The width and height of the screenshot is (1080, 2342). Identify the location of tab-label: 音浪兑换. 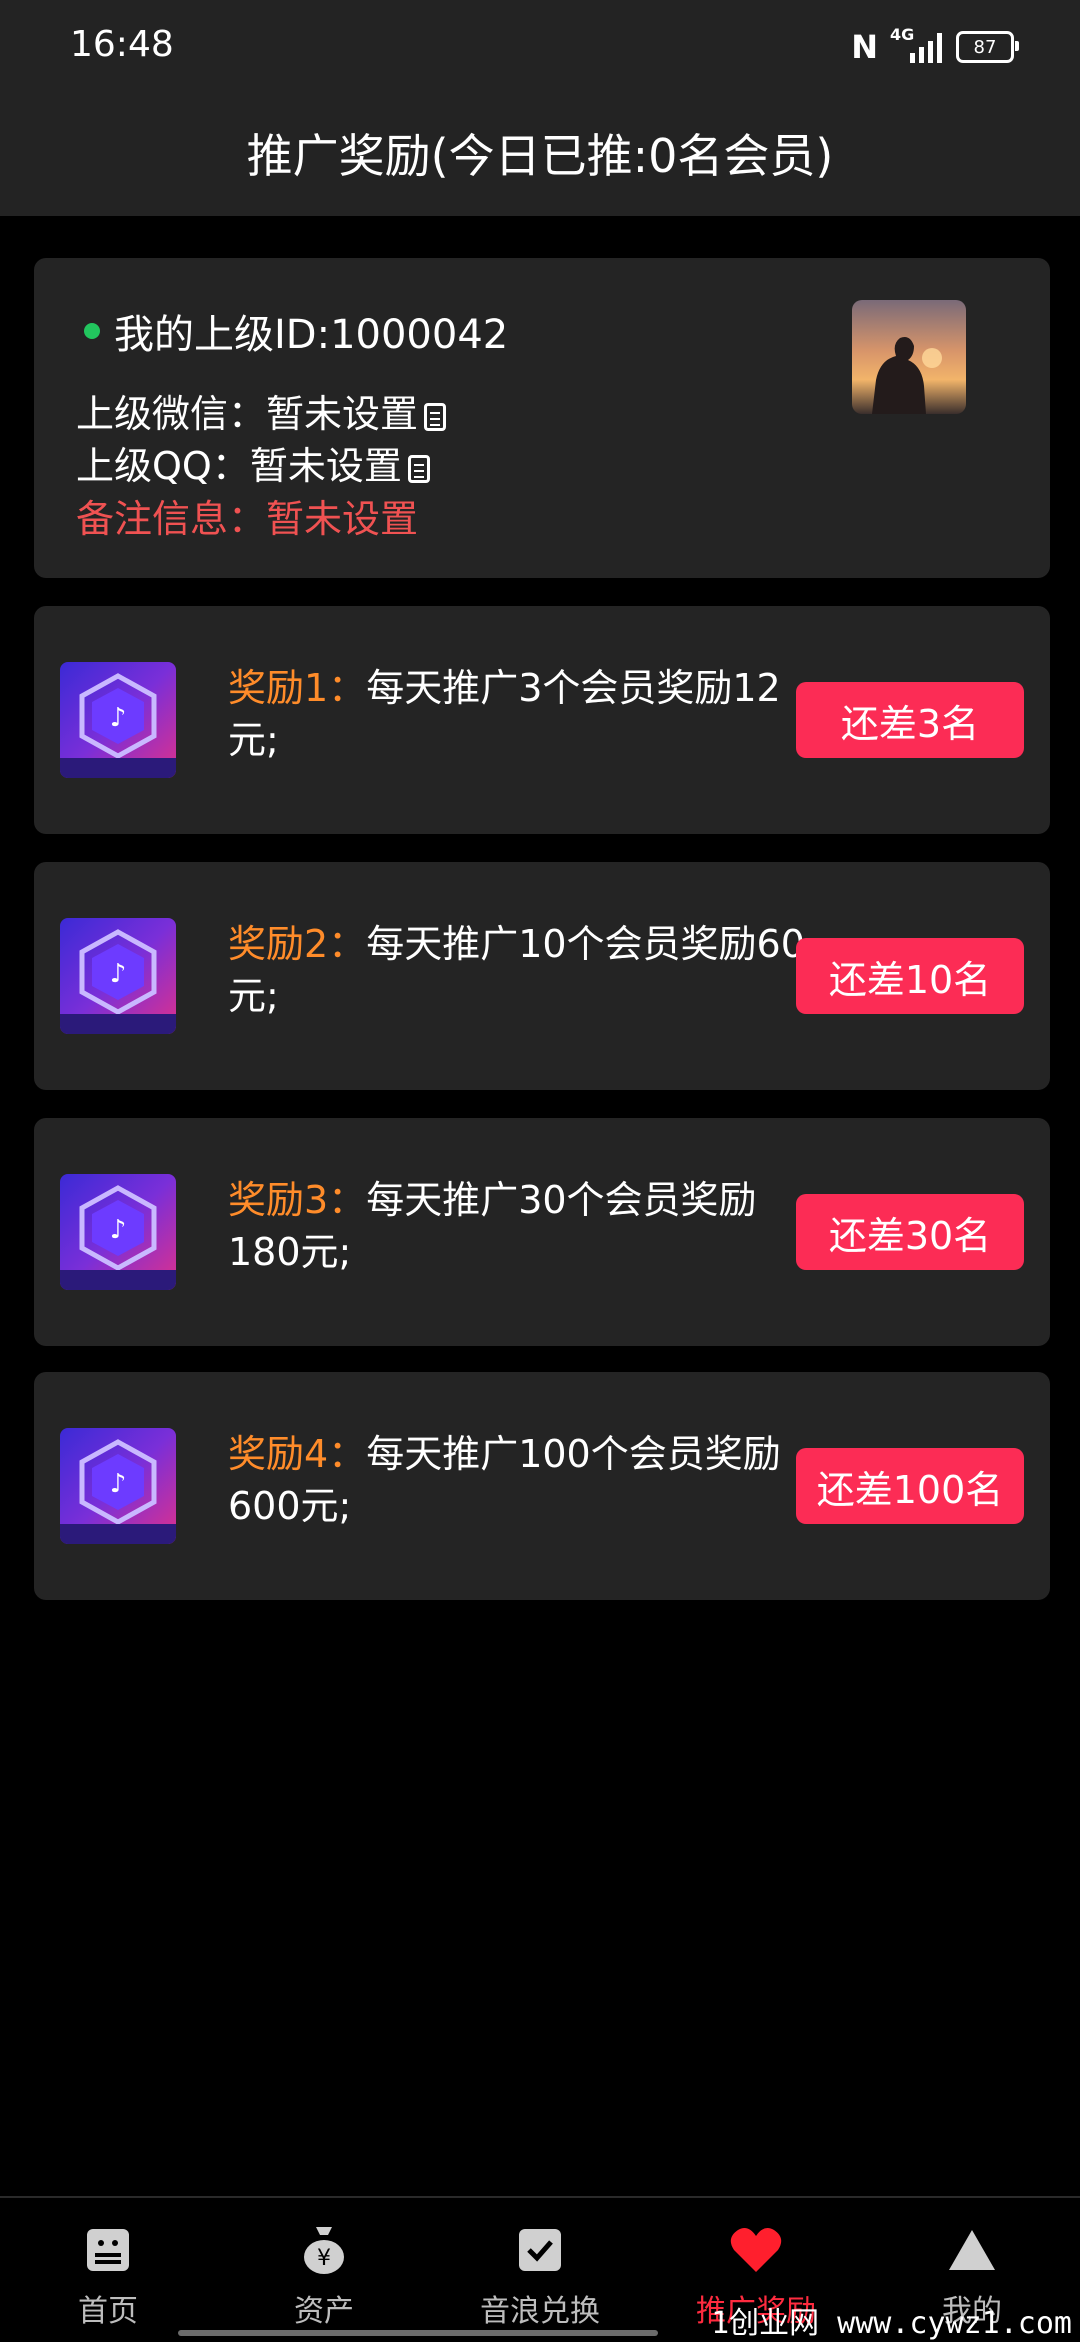
(540, 2311).